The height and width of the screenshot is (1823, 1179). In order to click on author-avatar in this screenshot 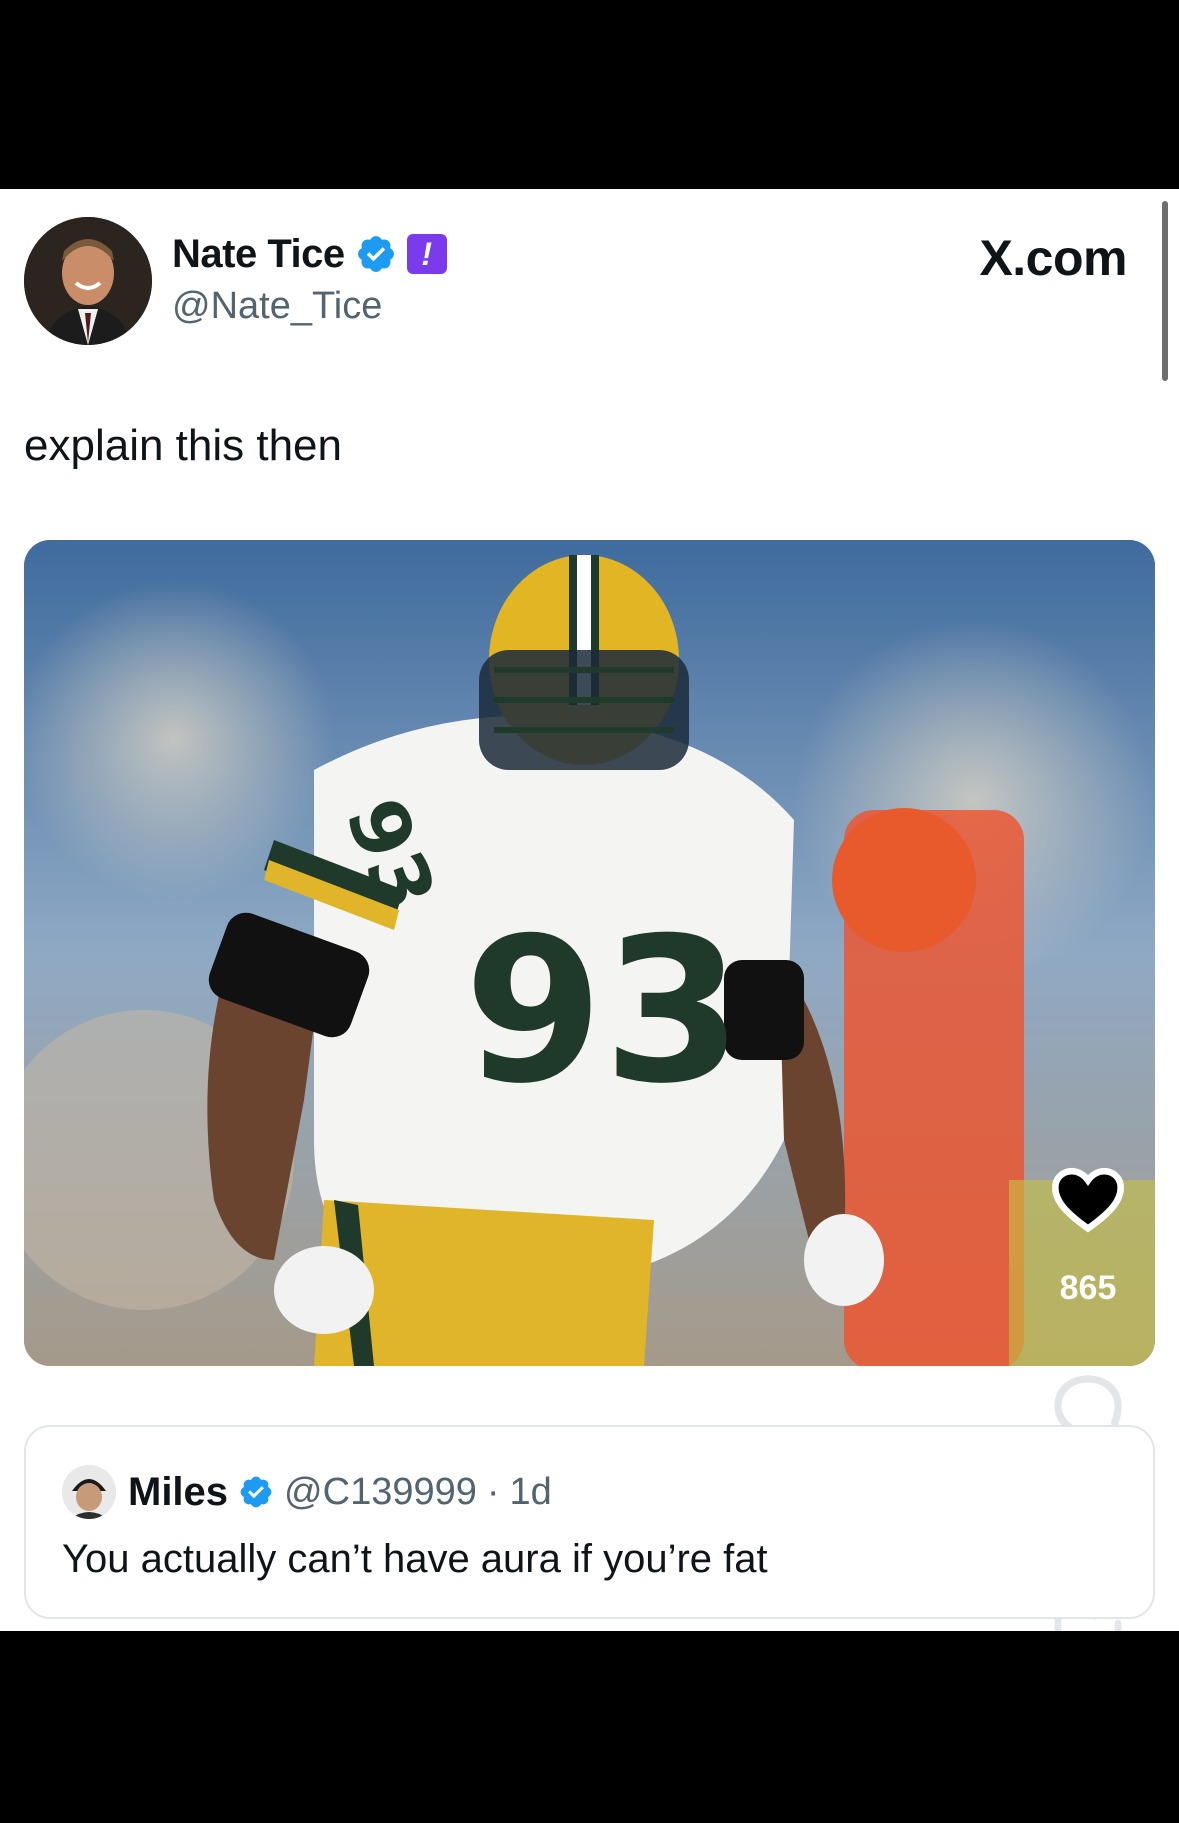, I will do `click(88, 281)`.